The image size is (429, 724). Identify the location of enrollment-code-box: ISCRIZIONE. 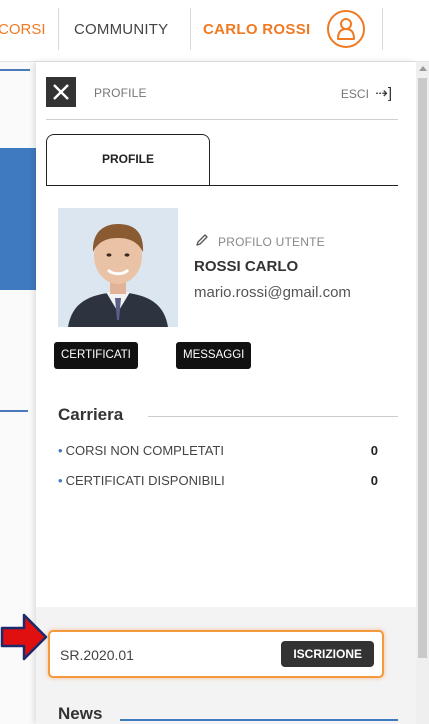
(216, 654).